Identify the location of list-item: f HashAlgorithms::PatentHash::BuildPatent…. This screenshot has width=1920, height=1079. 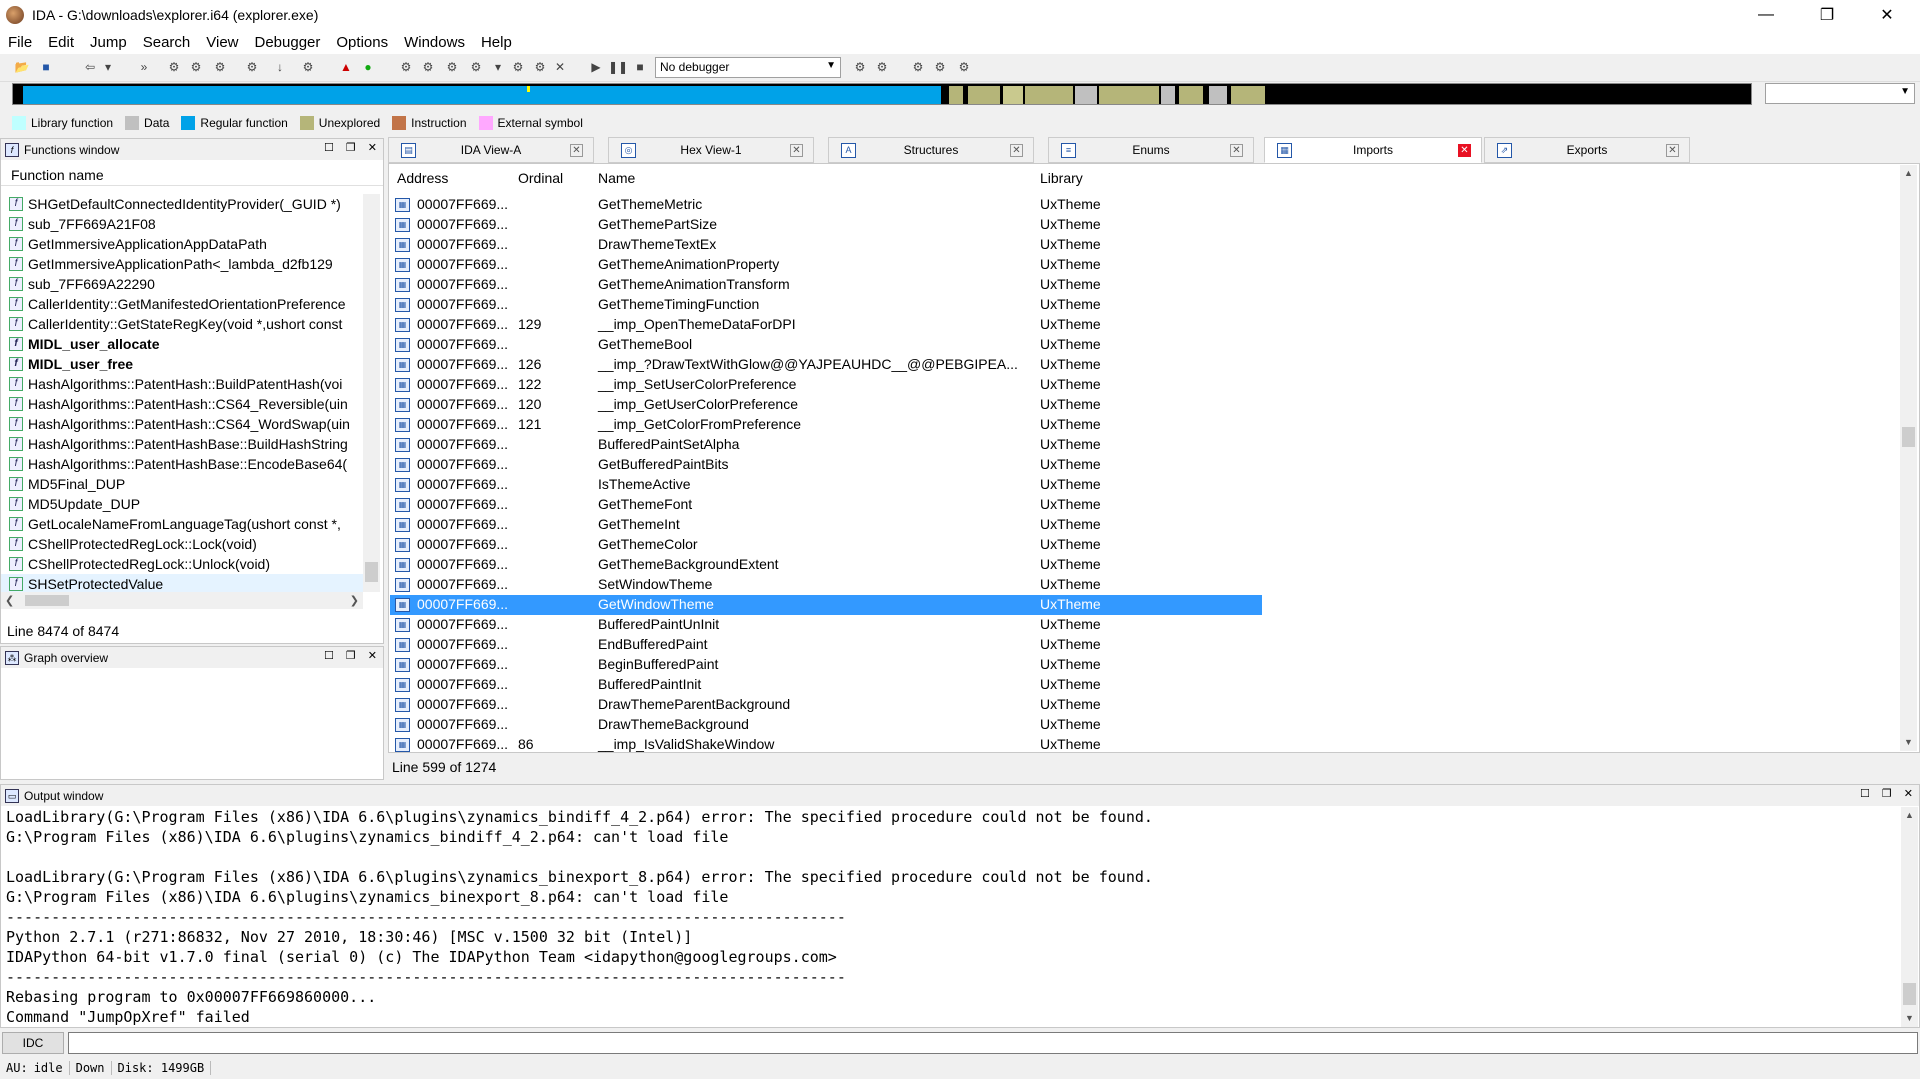
(182, 384).